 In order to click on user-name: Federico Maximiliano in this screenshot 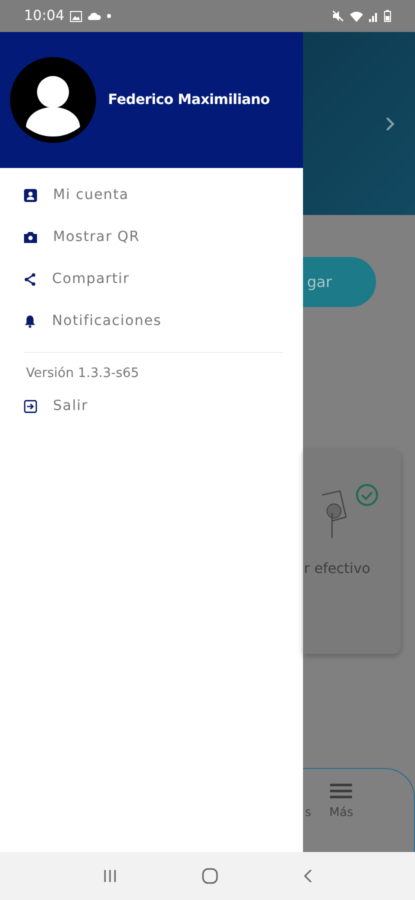, I will do `click(189, 100)`.